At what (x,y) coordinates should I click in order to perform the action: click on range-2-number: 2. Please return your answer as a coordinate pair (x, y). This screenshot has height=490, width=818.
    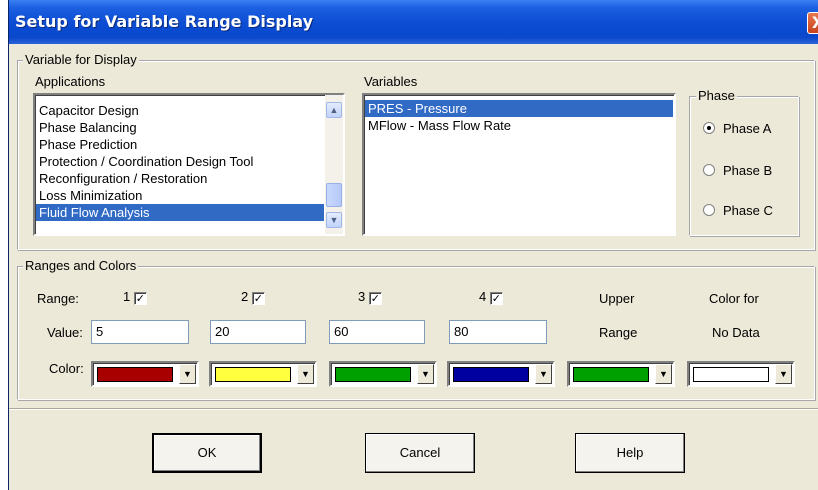
    Looking at the image, I should click on (245, 296).